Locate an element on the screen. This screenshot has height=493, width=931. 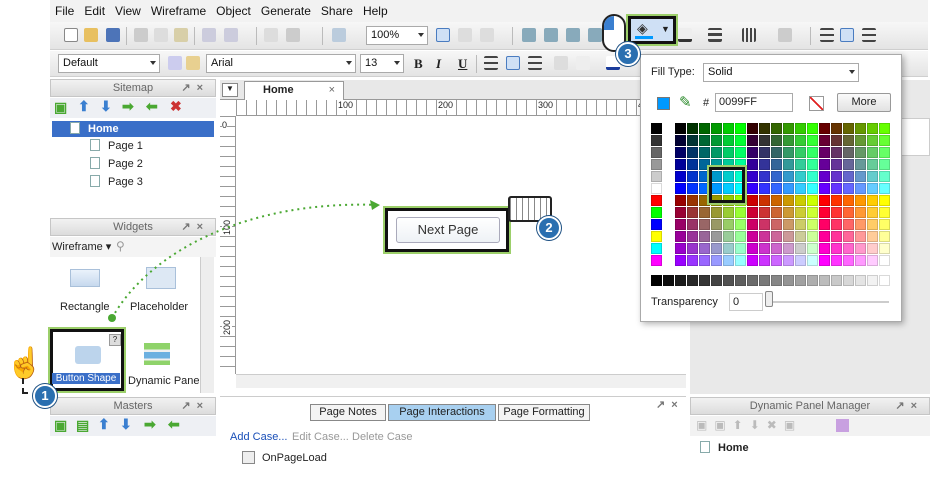
drag-path-arrow is located at coordinates (244, 261).